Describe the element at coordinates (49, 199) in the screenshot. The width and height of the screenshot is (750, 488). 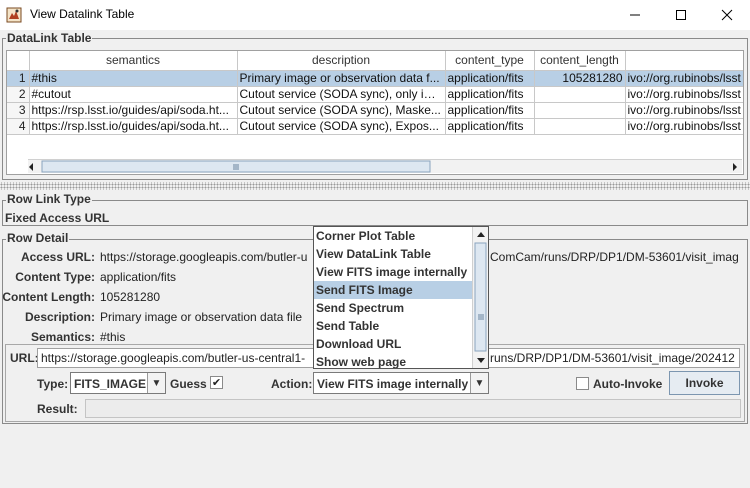
I see `row-link-type-legend: Row Link Type` at that location.